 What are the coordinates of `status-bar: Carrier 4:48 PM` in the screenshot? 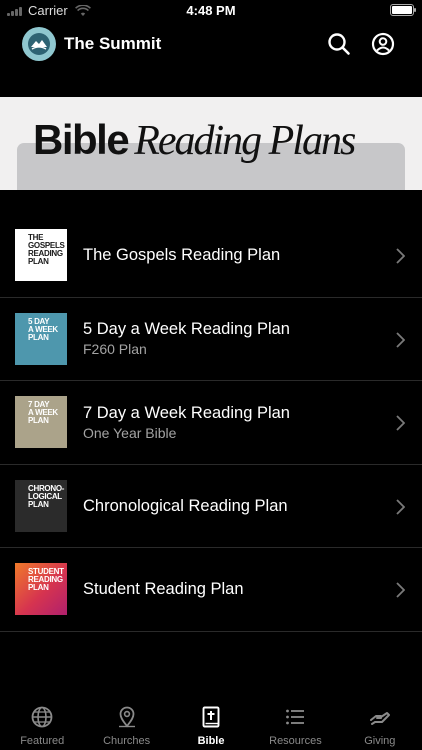 It's located at (211, 11).